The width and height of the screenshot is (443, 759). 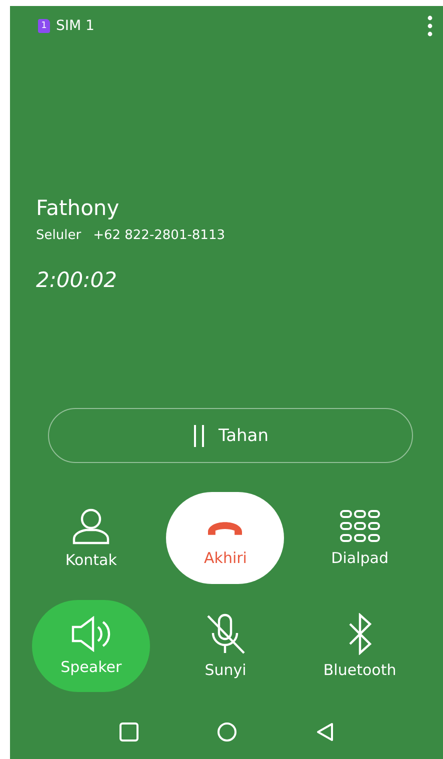 I want to click on phone-number: +62 822-2801-8113, so click(x=159, y=235).